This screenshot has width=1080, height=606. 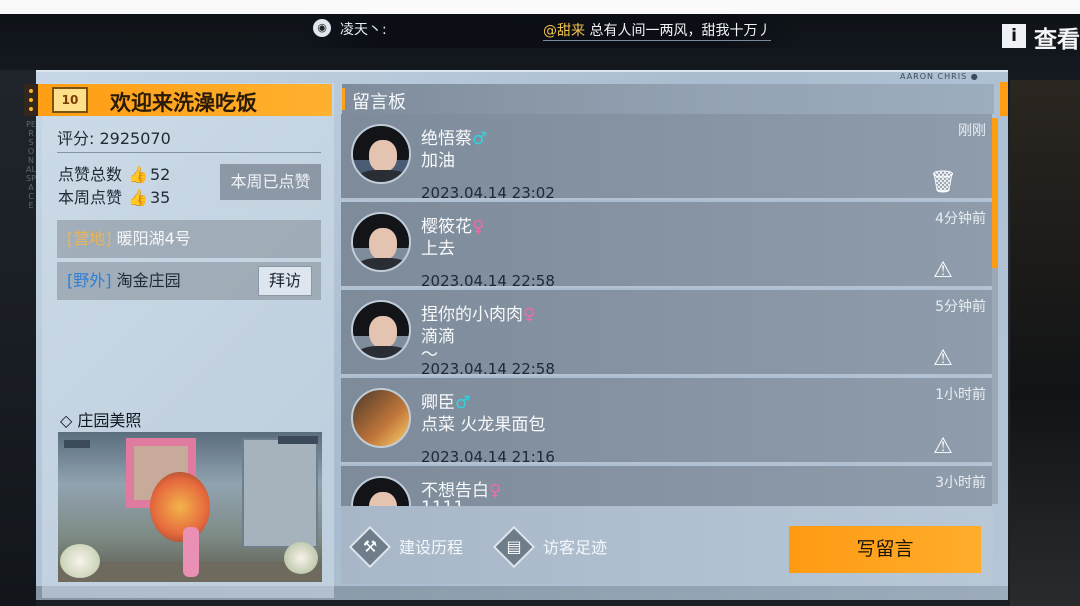 I want to click on notepad-glyph: ▤, so click(x=514, y=546).